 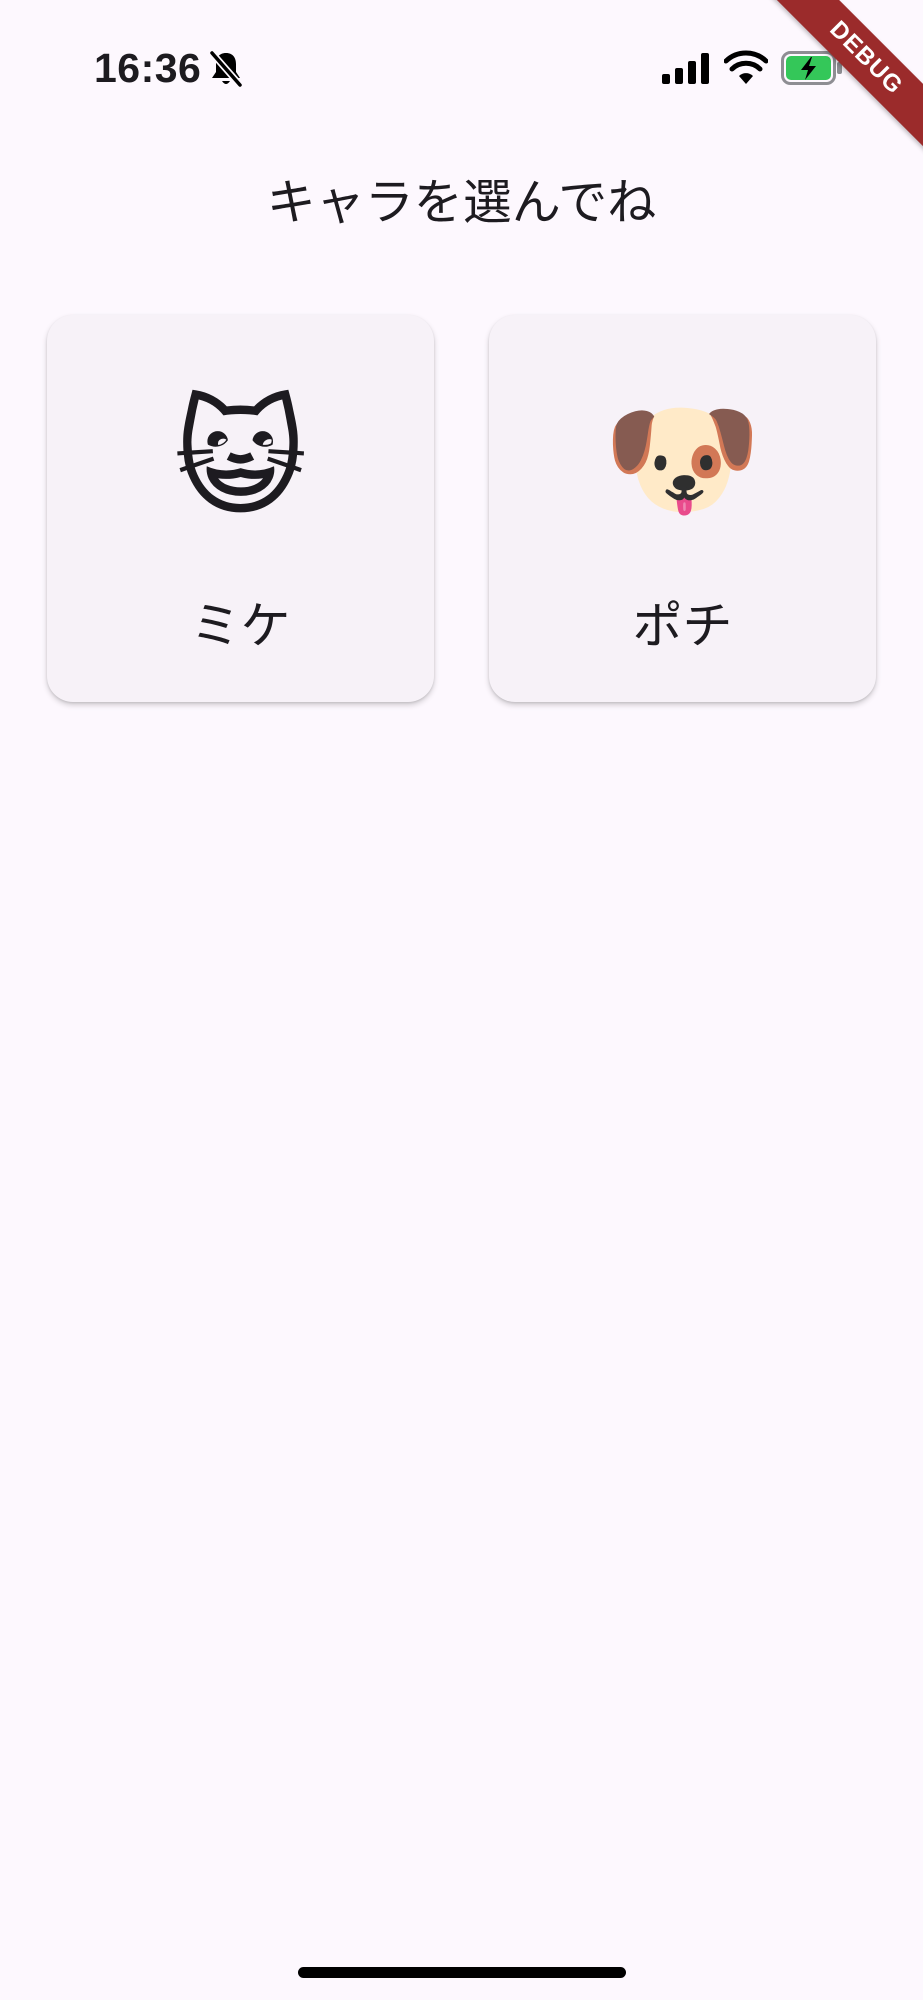 I want to click on grinning-cat-icon: 😺, so click(x=240, y=459).